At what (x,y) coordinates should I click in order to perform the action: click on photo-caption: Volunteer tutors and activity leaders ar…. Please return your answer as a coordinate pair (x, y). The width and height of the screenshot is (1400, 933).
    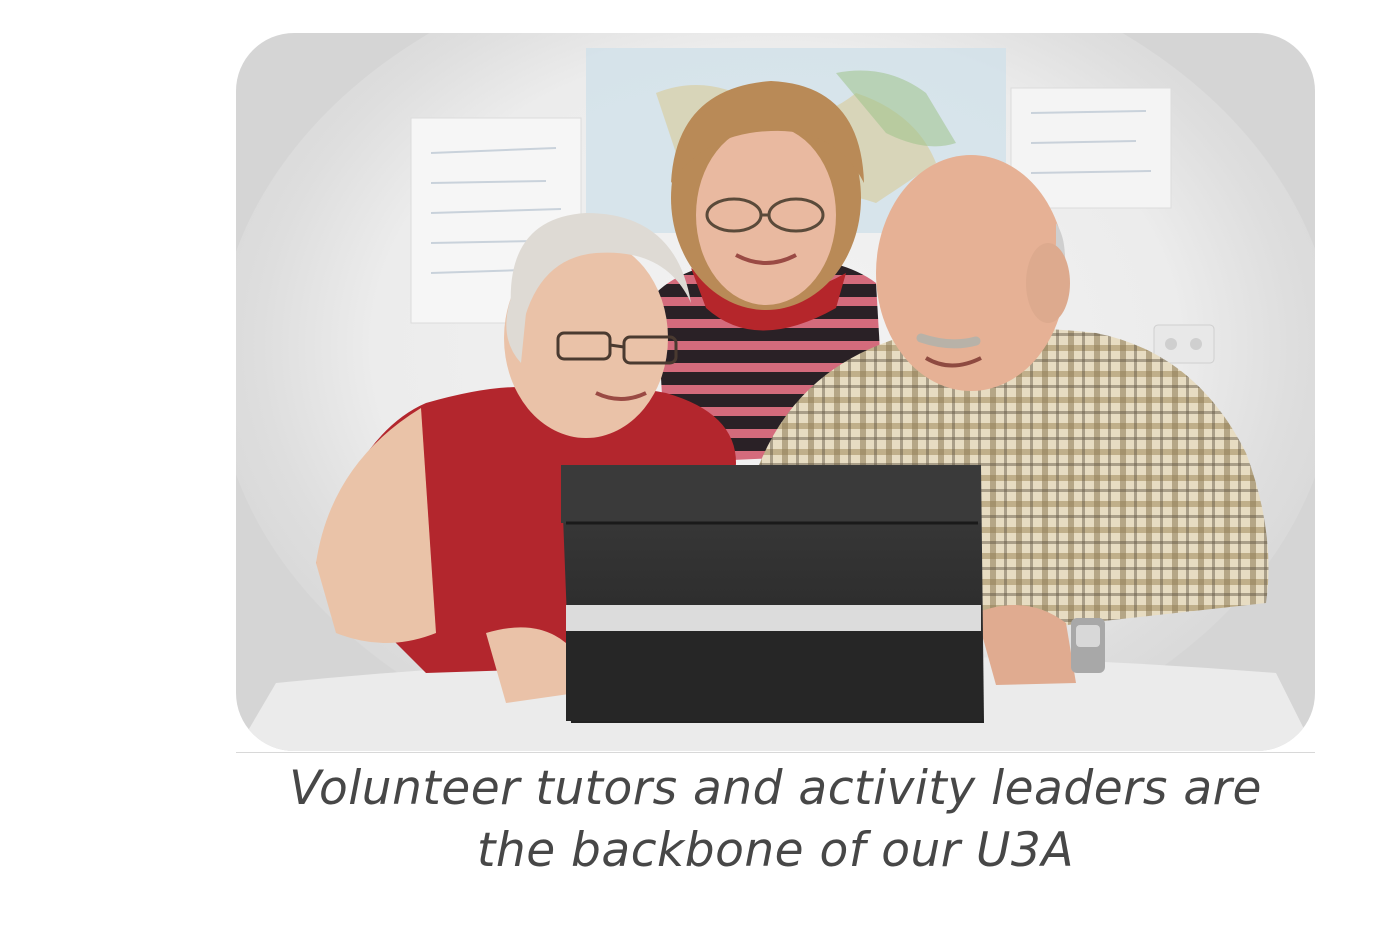
    Looking at the image, I should click on (775, 820).